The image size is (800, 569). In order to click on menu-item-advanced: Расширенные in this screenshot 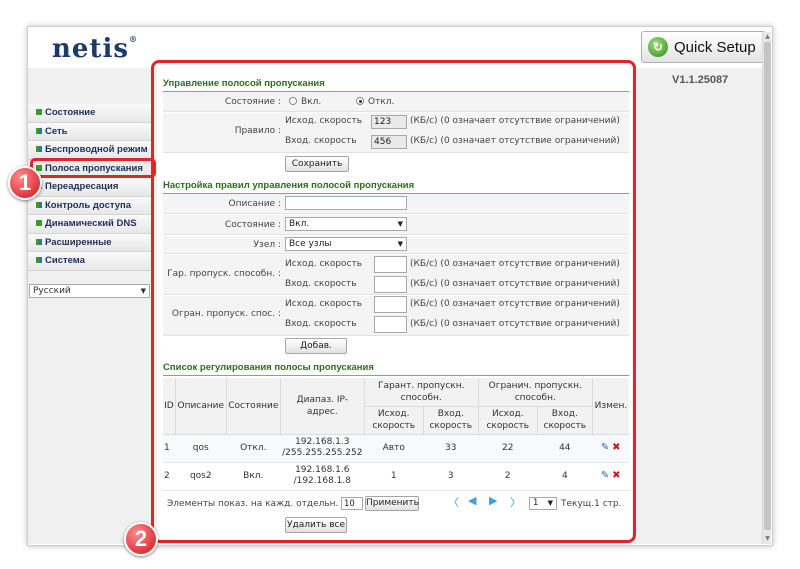, I will do `click(90, 242)`.